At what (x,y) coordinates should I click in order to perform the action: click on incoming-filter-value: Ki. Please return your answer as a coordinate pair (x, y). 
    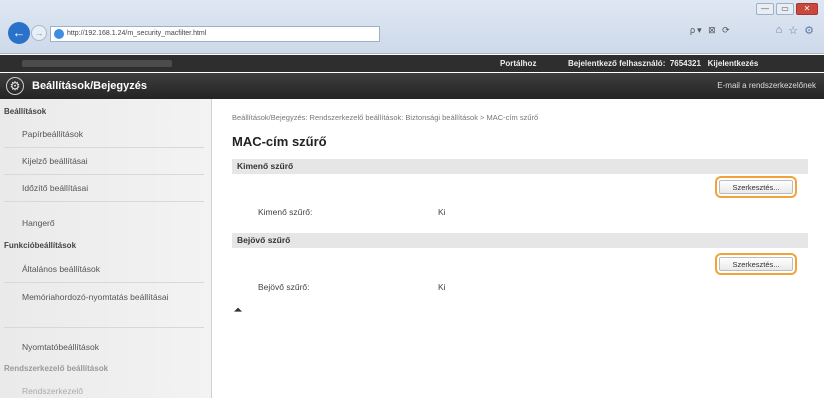
    Looking at the image, I should click on (442, 287).